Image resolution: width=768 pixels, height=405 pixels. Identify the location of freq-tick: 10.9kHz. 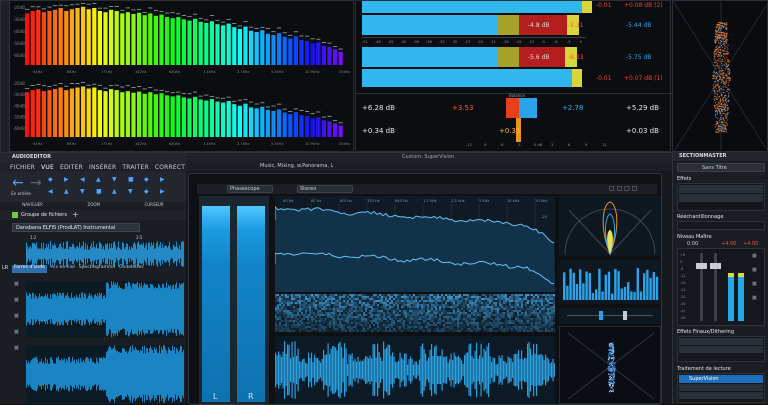
(312, 72).